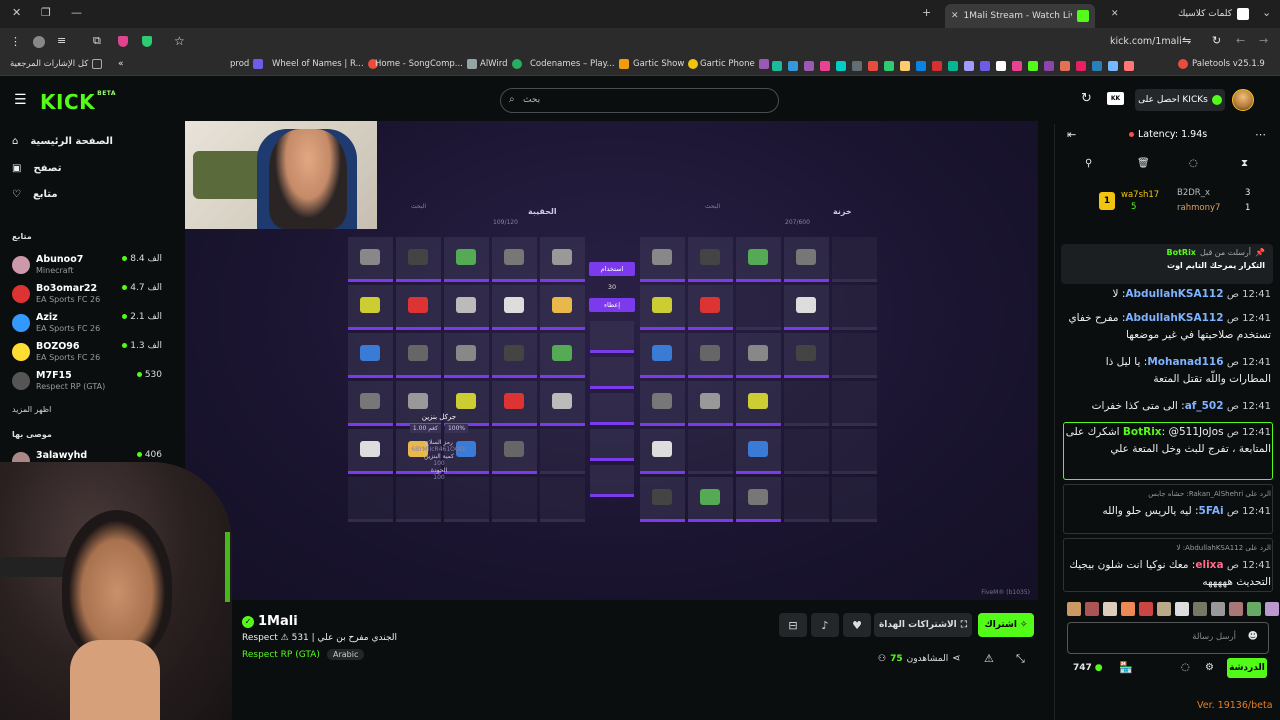  What do you see at coordinates (97, 41) in the screenshot?
I see `extensions-icon: ⧉` at bounding box center [97, 41].